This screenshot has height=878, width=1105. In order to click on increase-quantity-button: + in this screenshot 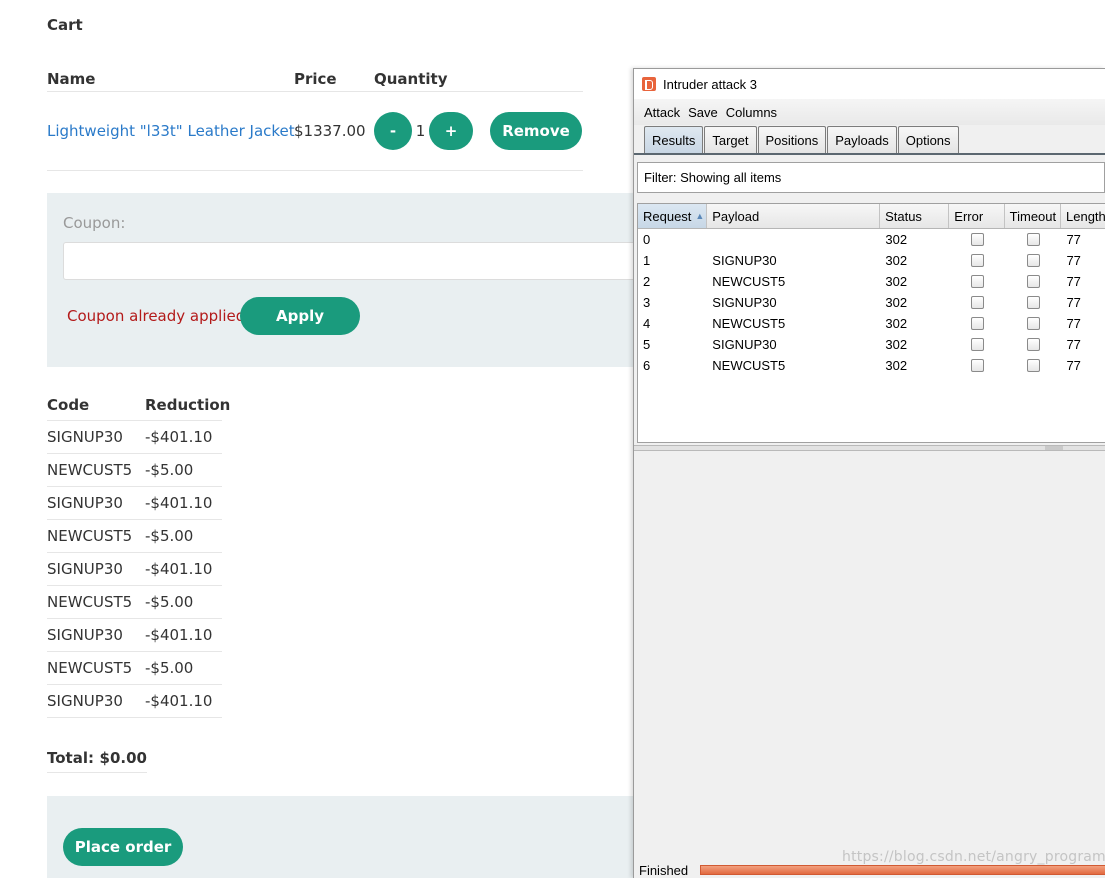, I will do `click(451, 131)`.